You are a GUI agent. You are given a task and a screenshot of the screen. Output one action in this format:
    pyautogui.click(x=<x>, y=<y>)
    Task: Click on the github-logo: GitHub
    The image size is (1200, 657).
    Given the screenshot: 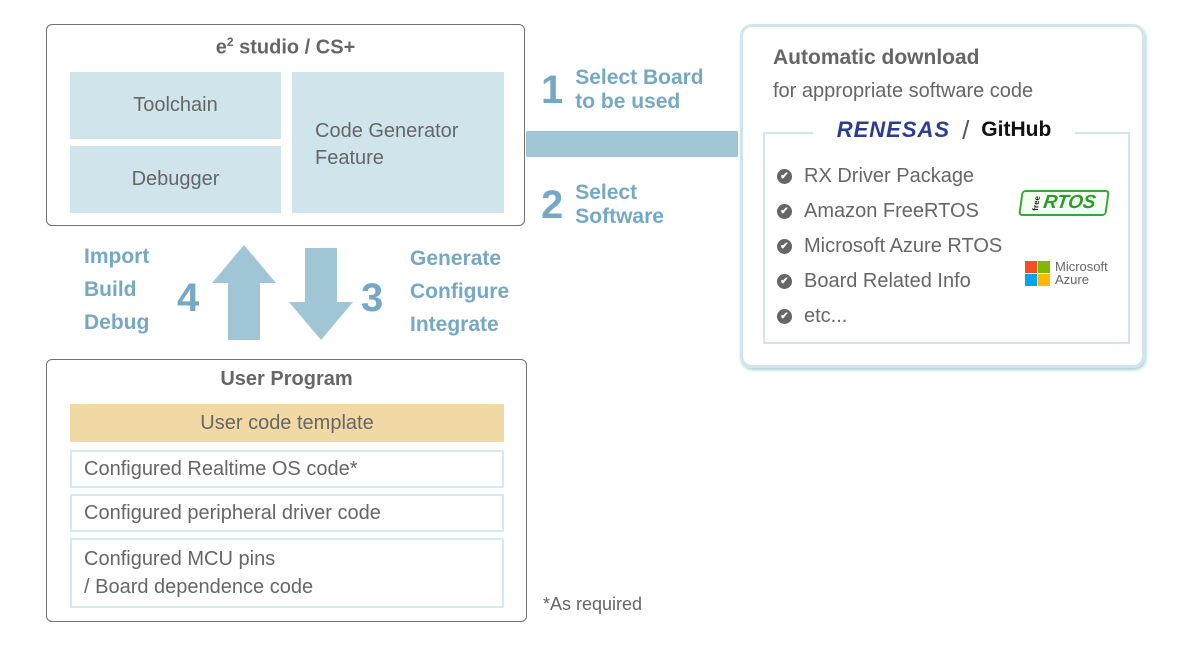 What is the action you would take?
    pyautogui.click(x=1016, y=129)
    